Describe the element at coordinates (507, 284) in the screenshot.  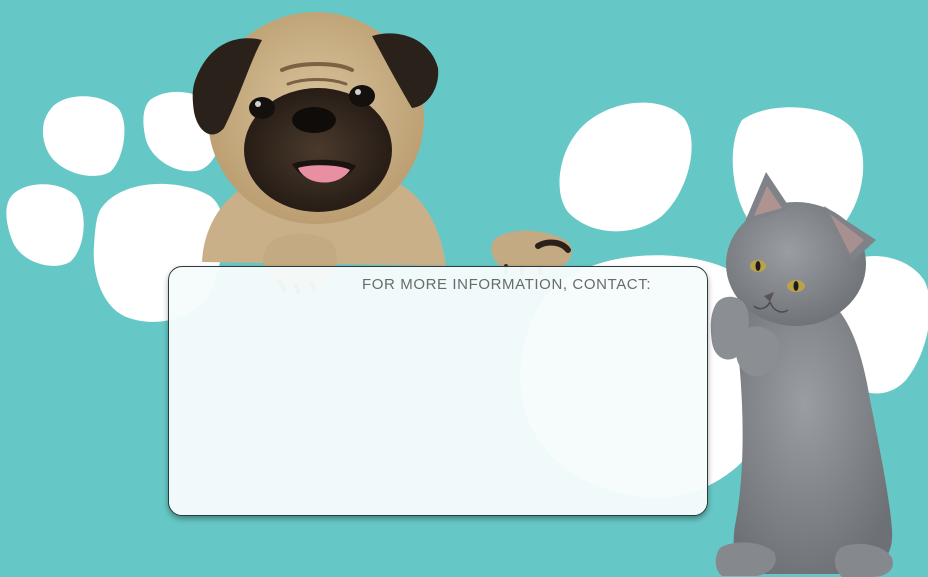
I see `contact-label: FOR MORE INFORMATION, CONTACT:` at that location.